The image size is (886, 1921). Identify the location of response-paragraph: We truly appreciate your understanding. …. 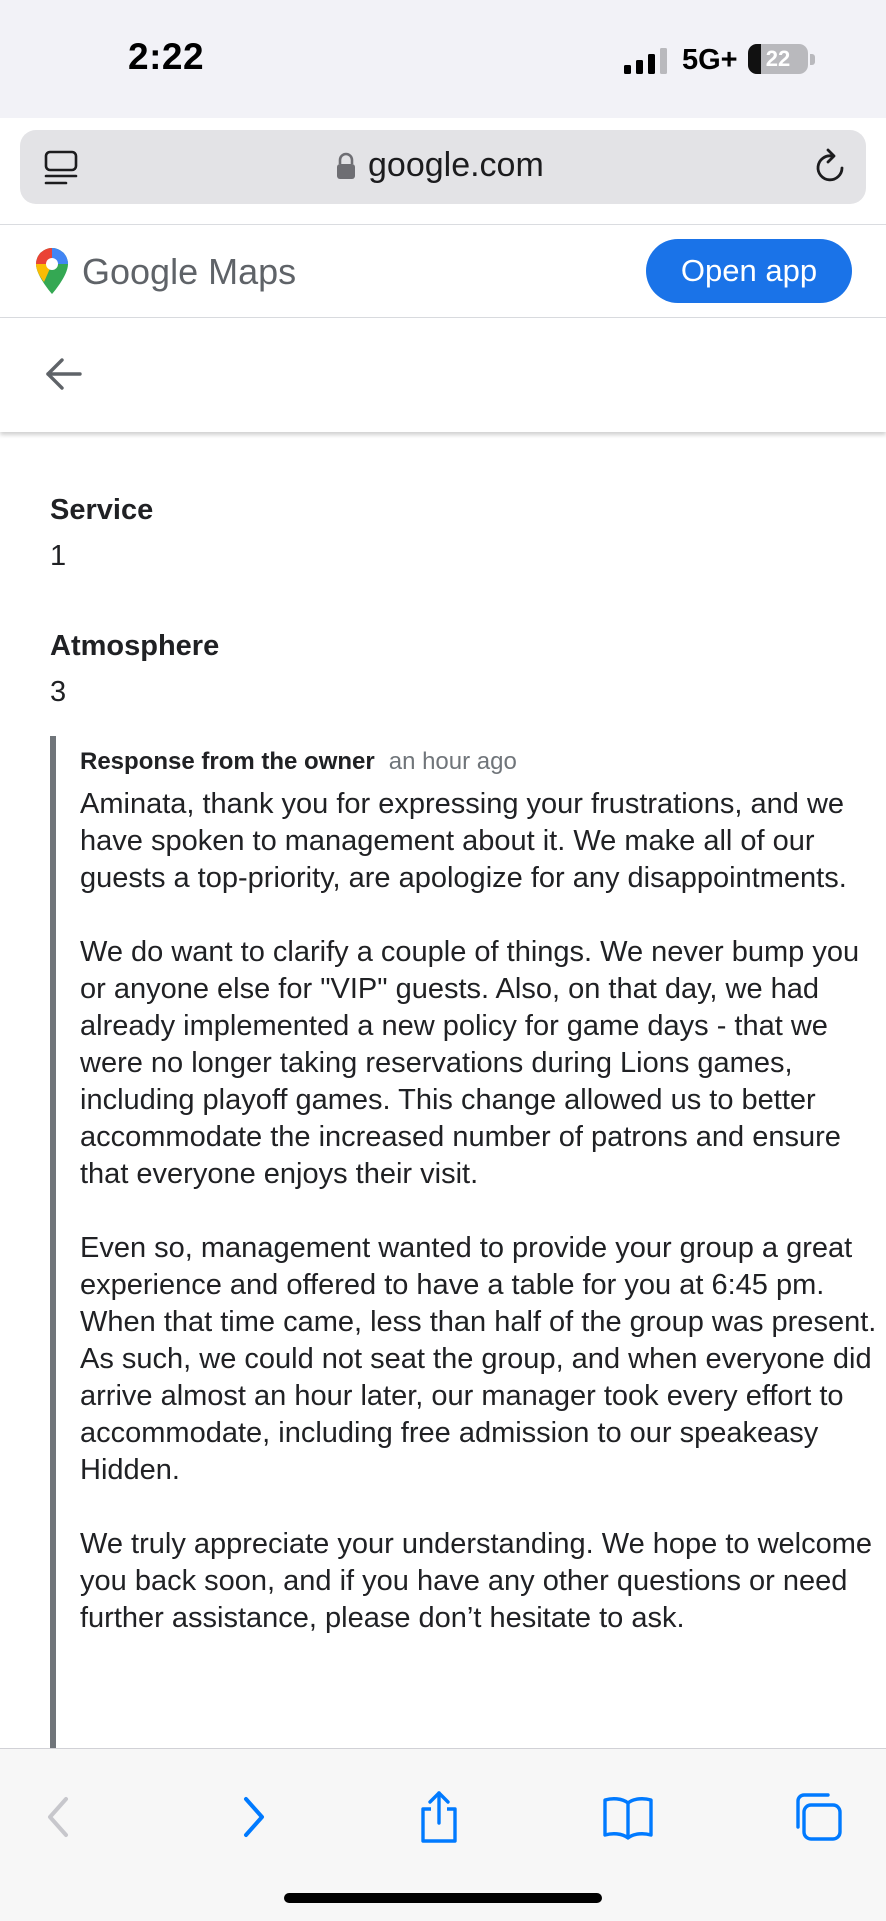
(476, 1581).